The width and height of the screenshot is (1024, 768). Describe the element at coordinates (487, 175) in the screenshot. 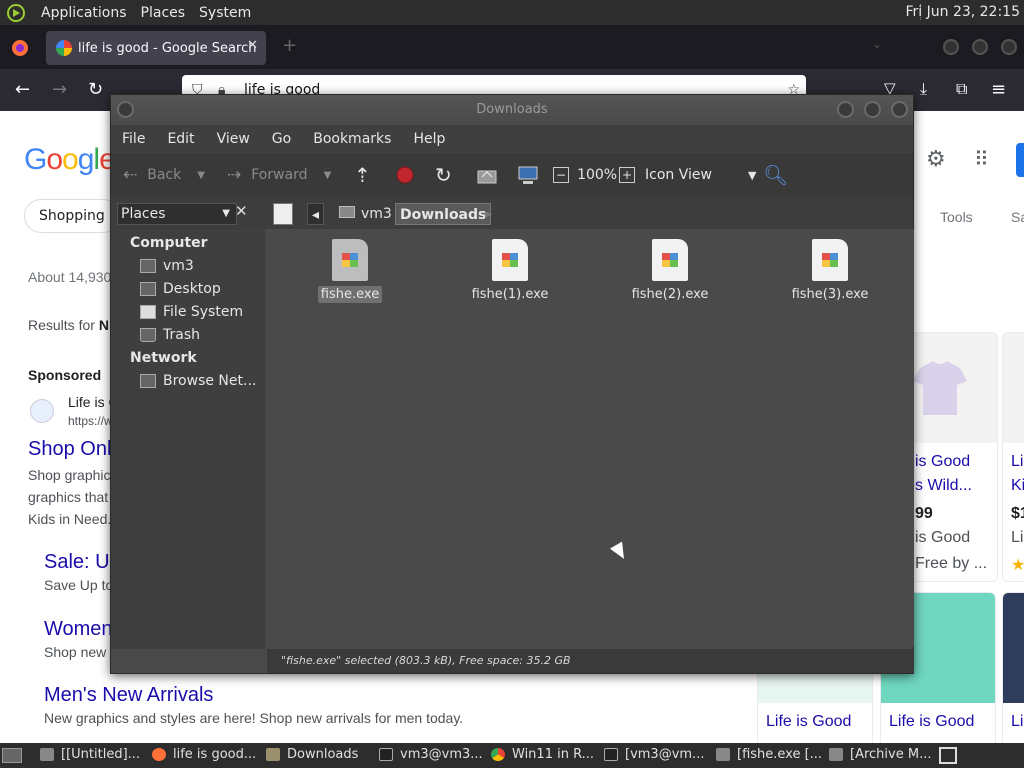

I see `home-button` at that location.